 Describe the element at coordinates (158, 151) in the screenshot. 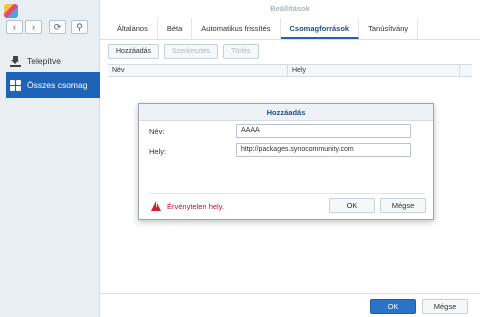

I see `location-label: Hely:` at that location.